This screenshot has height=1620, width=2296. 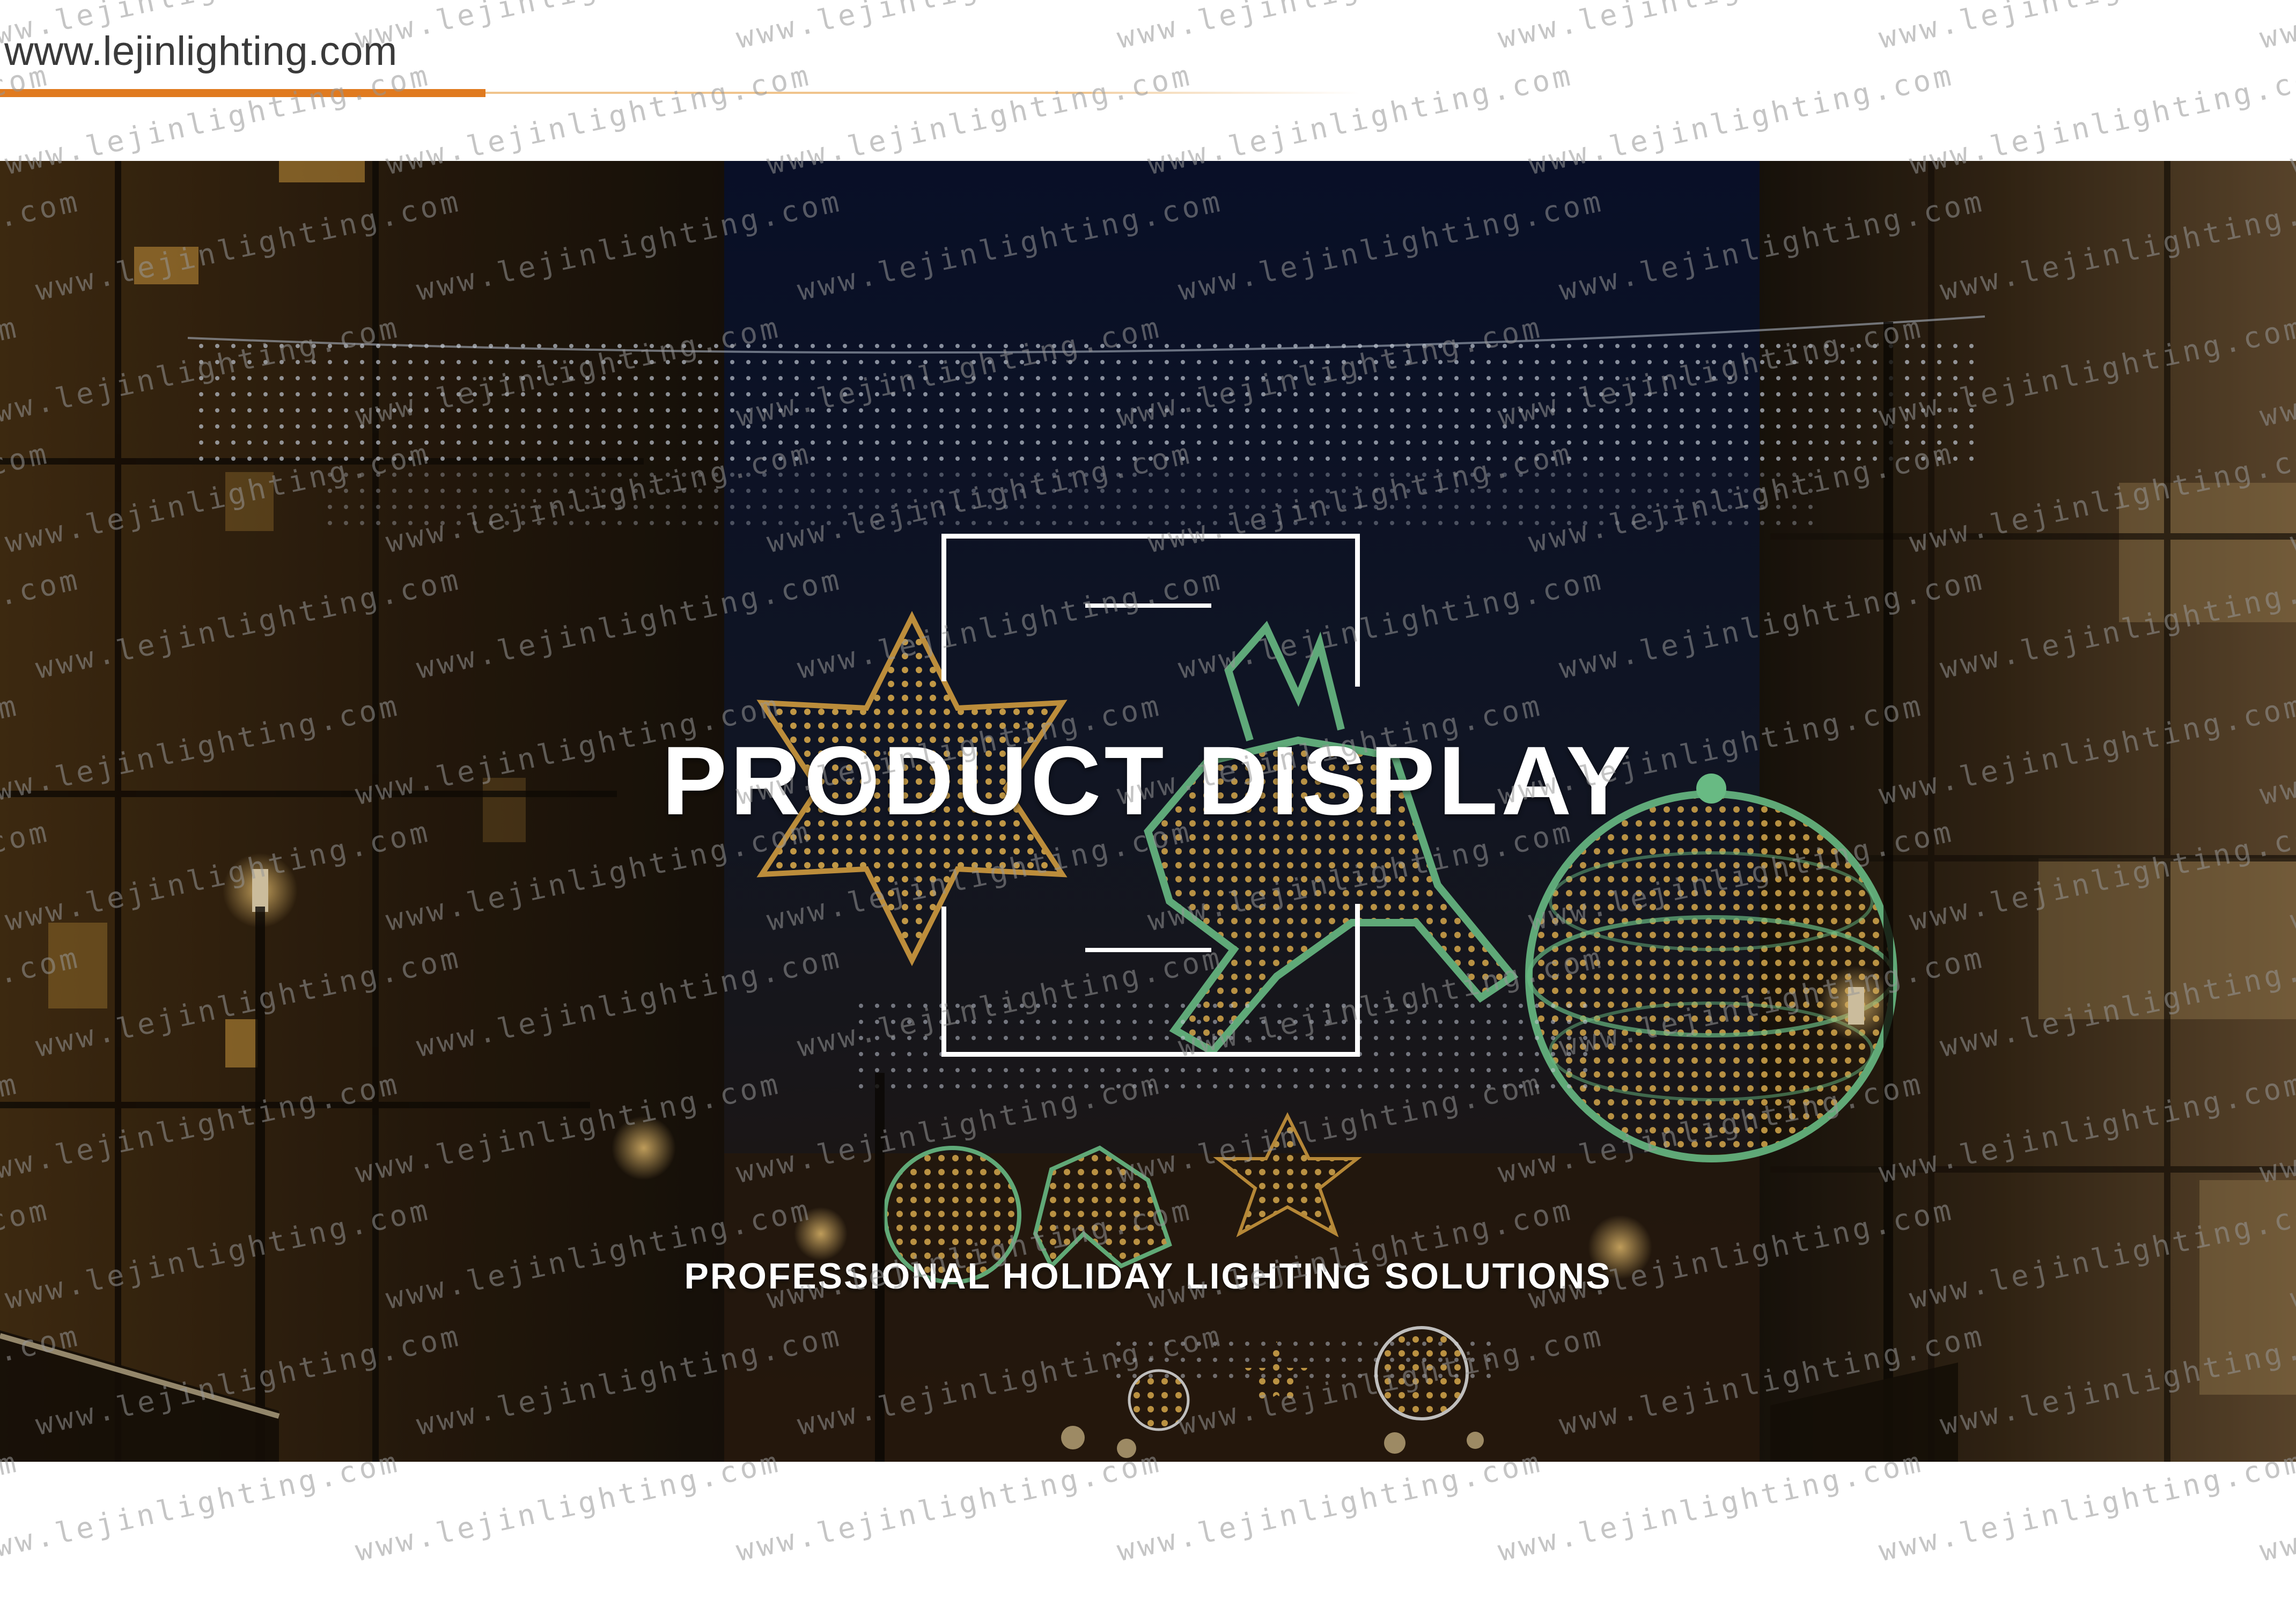 What do you see at coordinates (788, 93) in the screenshot?
I see `header-rule-thin` at bounding box center [788, 93].